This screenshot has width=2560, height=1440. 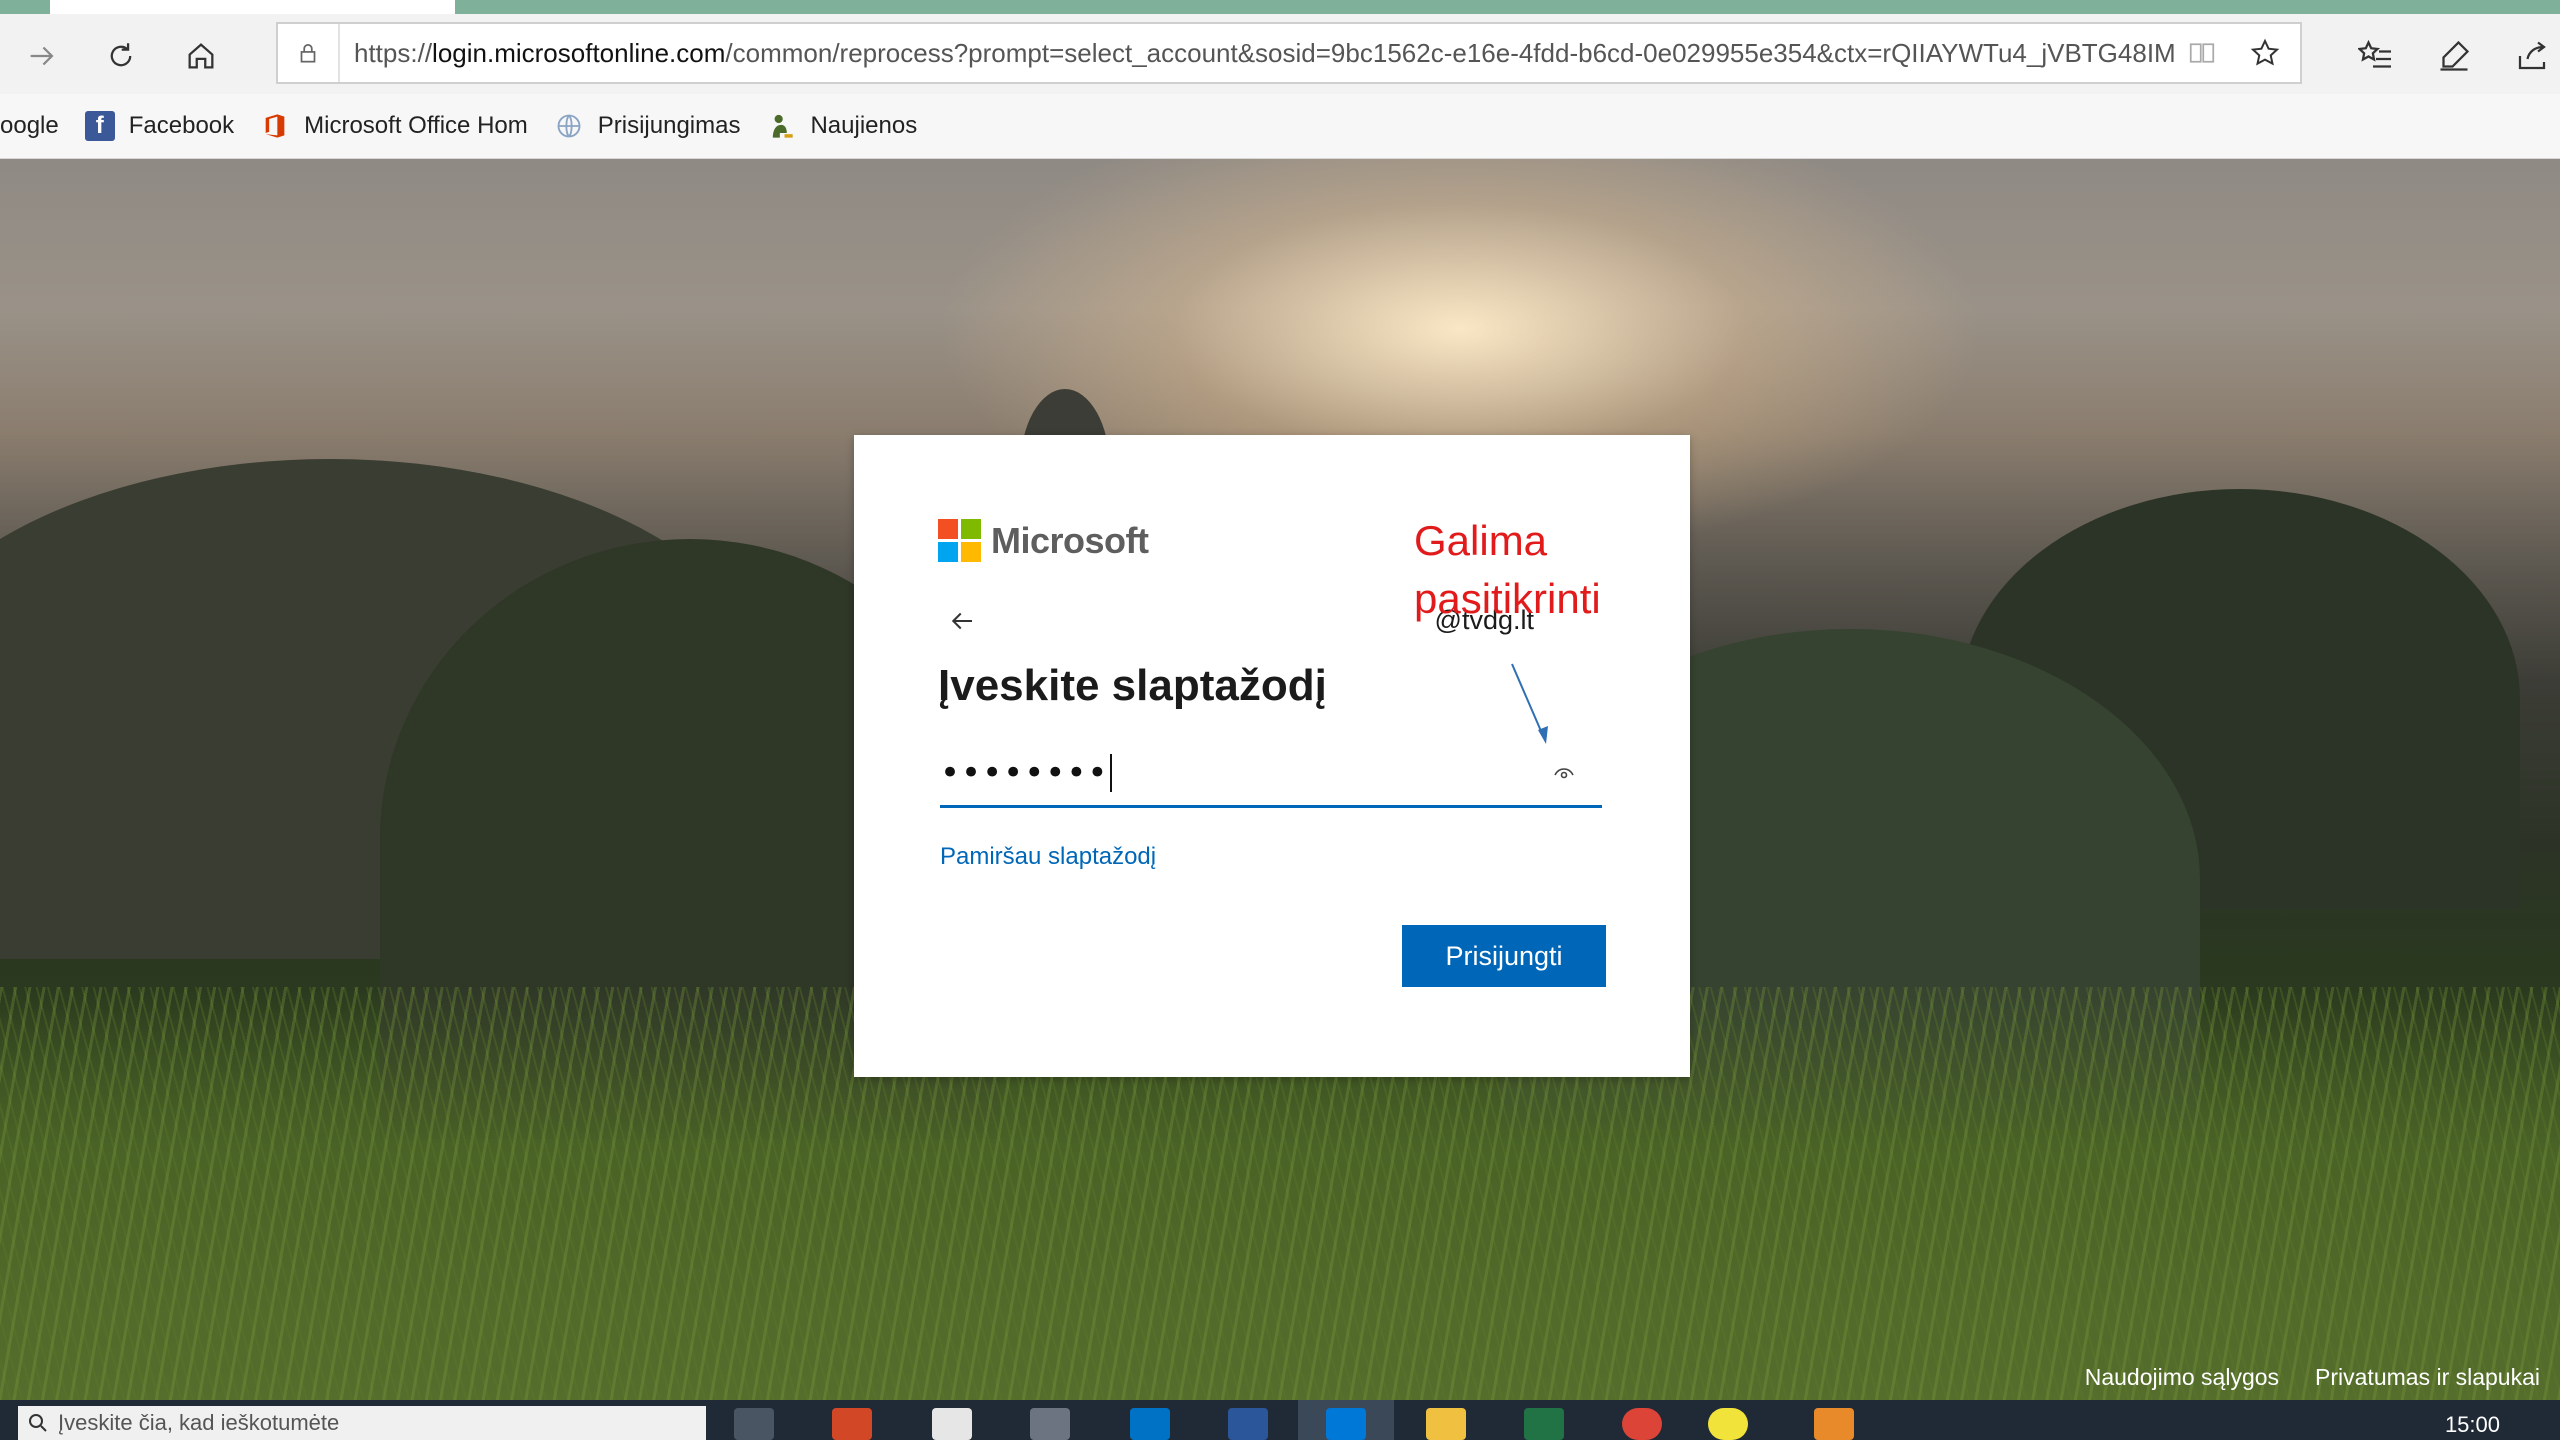 I want to click on taskbar: Įveskite čia, kad ieškotumėte 15:00, so click(x=1280, y=1420).